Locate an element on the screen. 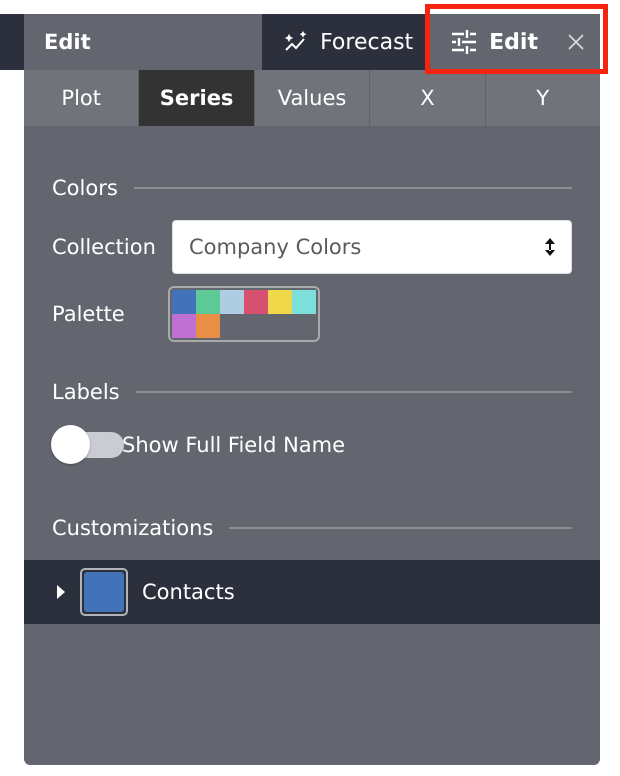 The width and height of the screenshot is (620, 776). sub-tab: Y is located at coordinates (542, 98).